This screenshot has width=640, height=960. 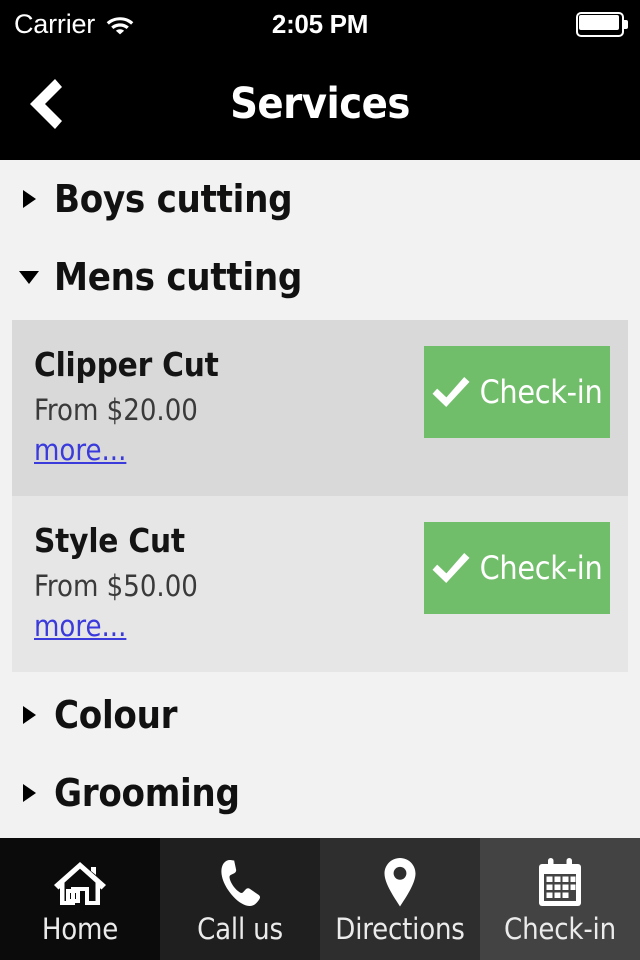 I want to click on tab-label: Home, so click(x=80, y=928).